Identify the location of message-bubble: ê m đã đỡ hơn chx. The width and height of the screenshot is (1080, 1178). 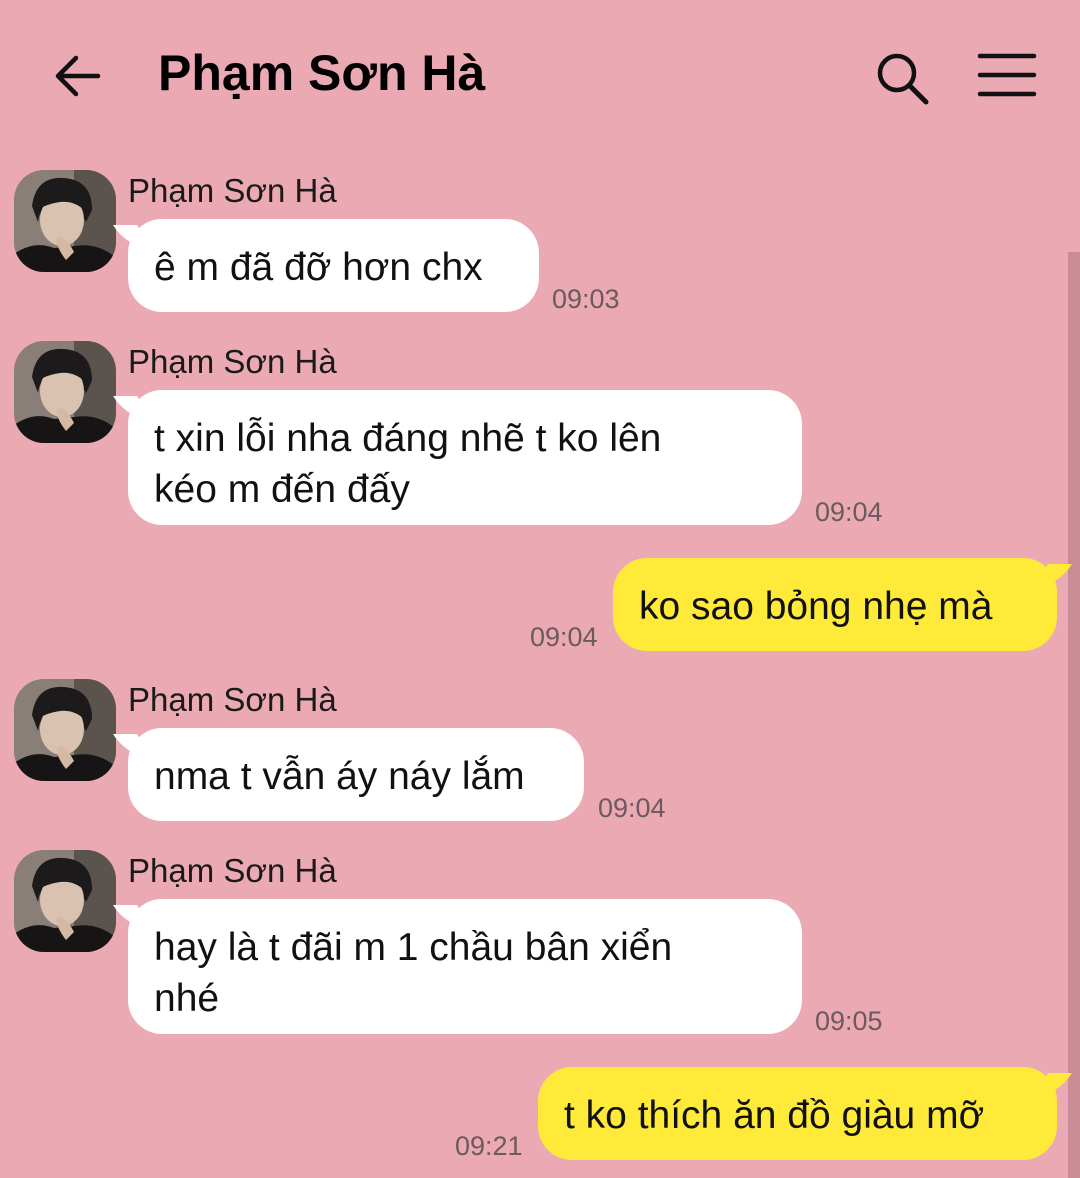
(333, 265).